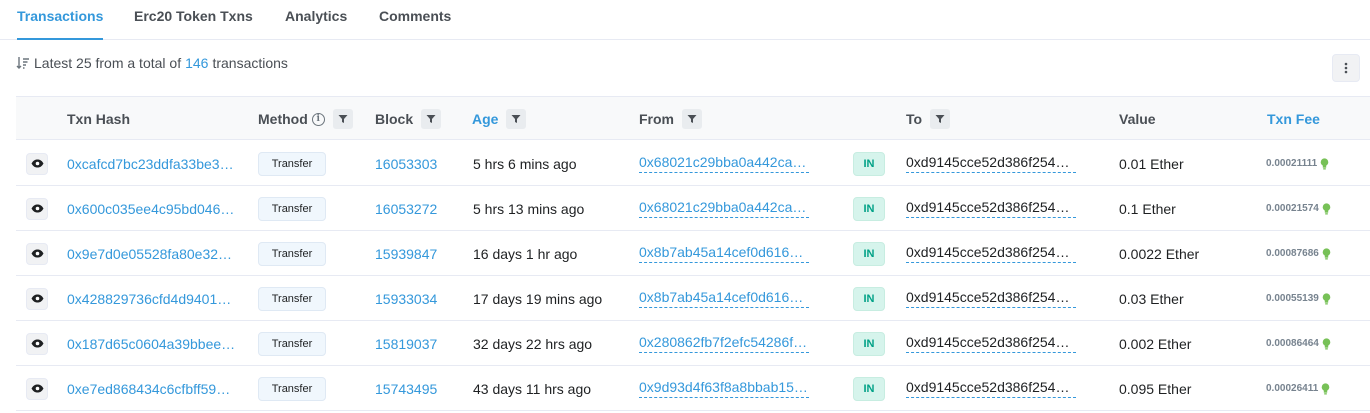 This screenshot has width=1370, height=413. What do you see at coordinates (1292, 298) in the screenshot?
I see `txn-fee: 0.00055139` at bounding box center [1292, 298].